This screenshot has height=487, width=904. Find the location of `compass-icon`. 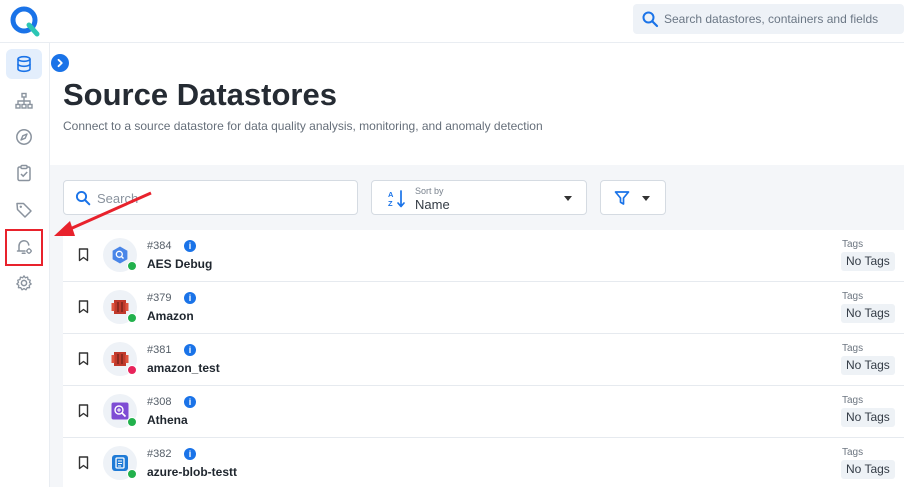

compass-icon is located at coordinates (24, 137).